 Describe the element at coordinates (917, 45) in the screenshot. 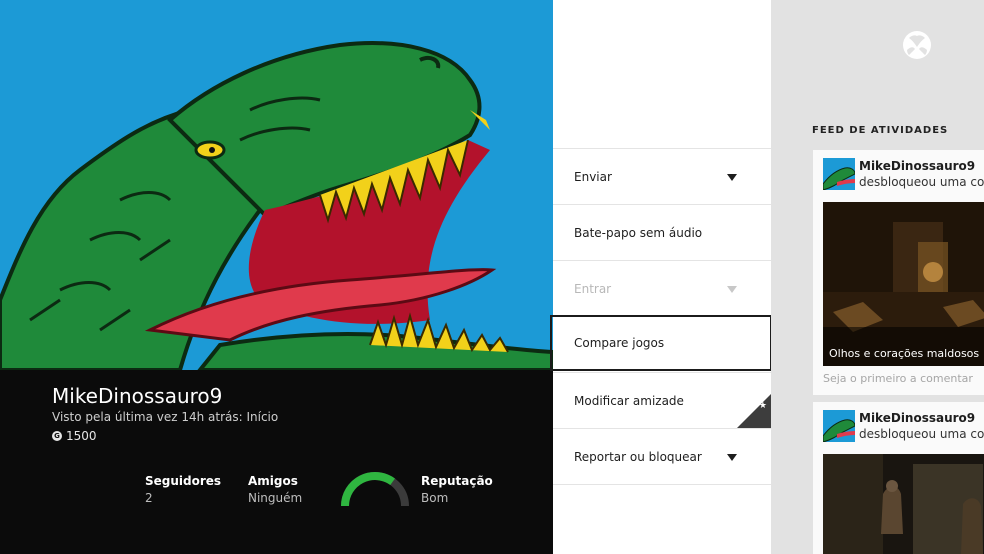

I see `xbox-logo-icon` at that location.